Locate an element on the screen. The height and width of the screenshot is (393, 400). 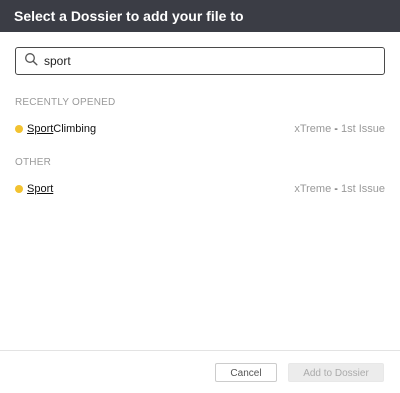
dossier-row-sport-climbing: Sport Climbing xTreme - 1st Issue is located at coordinates (200, 129).